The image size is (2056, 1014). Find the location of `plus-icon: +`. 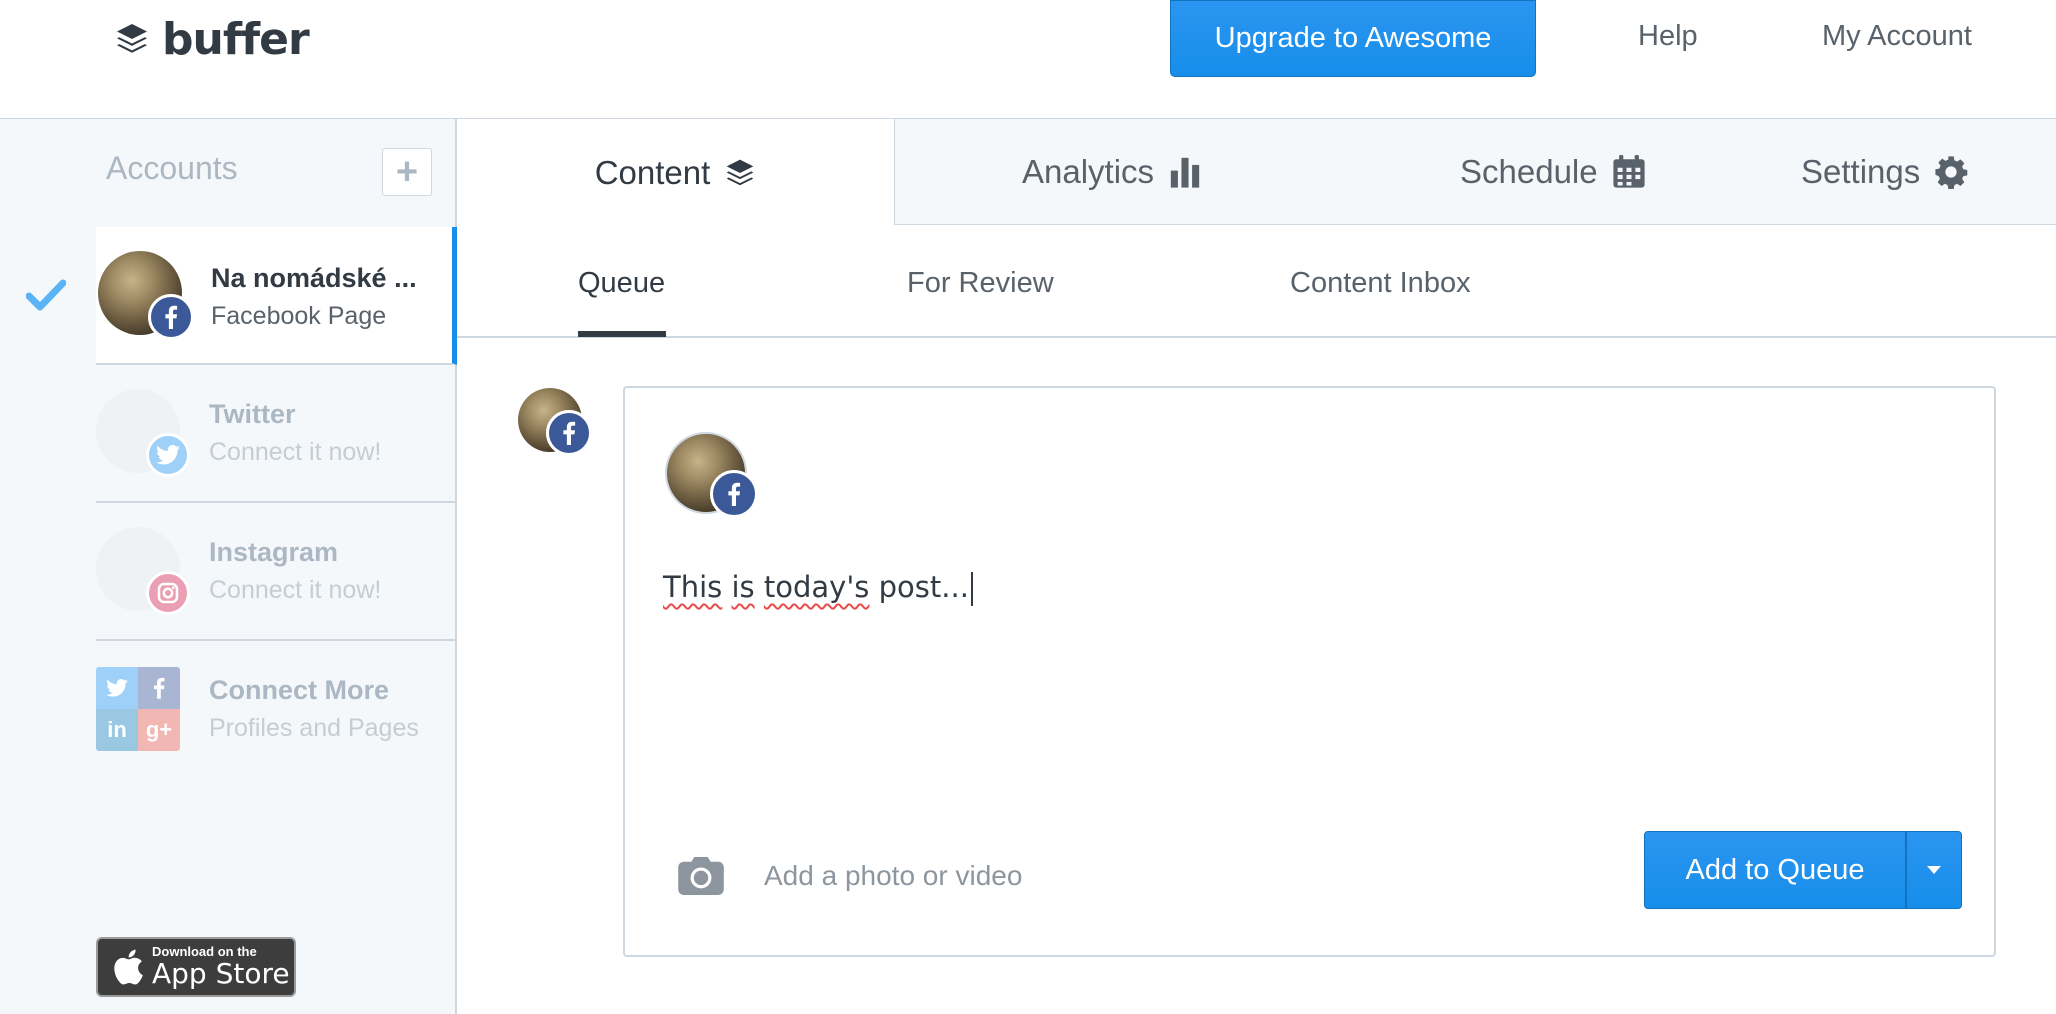

plus-icon: + is located at coordinates (407, 171).